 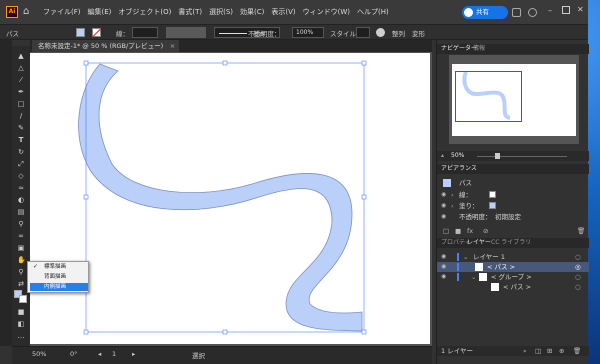 What do you see at coordinates (488, 96) in the screenshot?
I see `navigator-view-box` at bounding box center [488, 96].